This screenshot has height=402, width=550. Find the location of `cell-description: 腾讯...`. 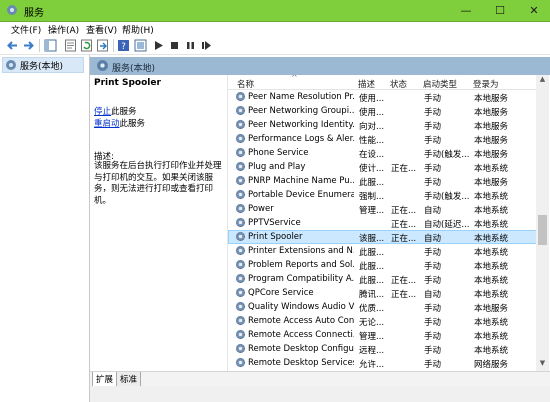

cell-description: 腾讯... is located at coordinates (372, 295).